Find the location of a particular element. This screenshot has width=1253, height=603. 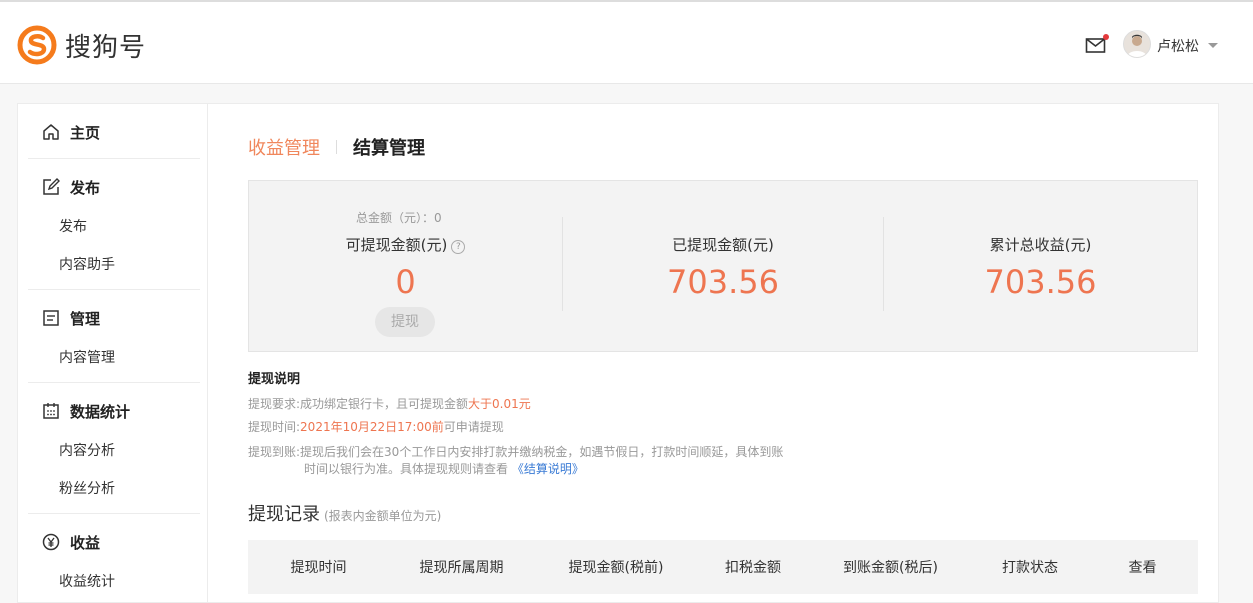

column-header: 打款状态 is located at coordinates (1030, 568).